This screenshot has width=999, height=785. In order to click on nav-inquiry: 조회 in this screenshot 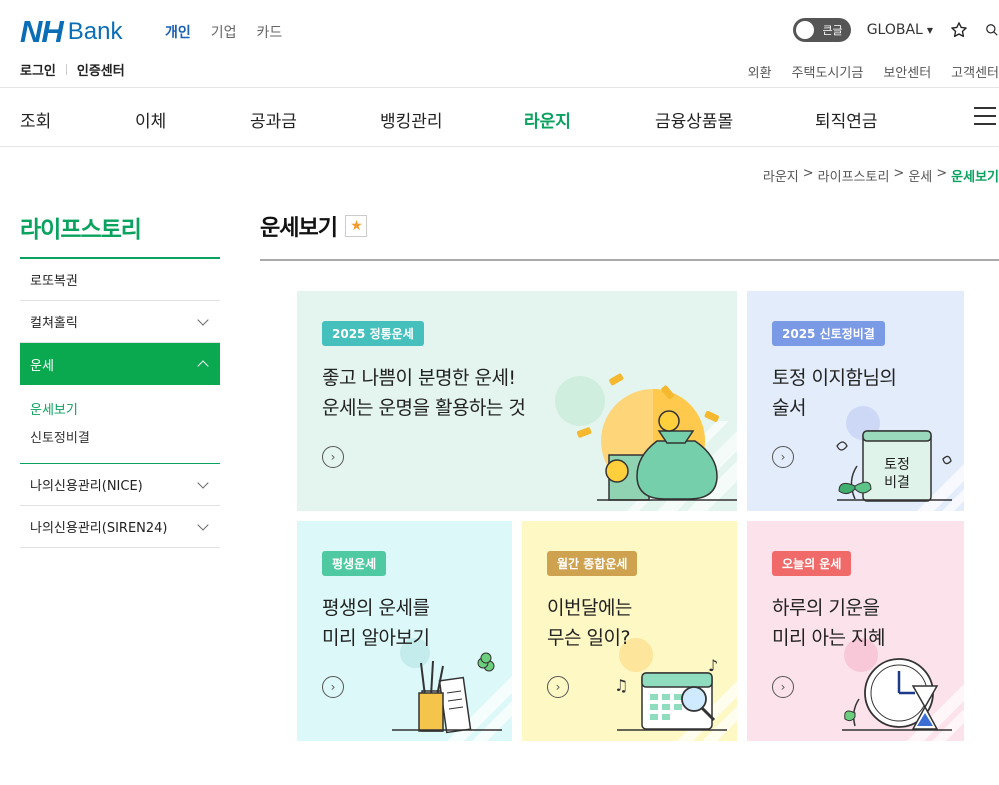, I will do `click(35, 119)`.